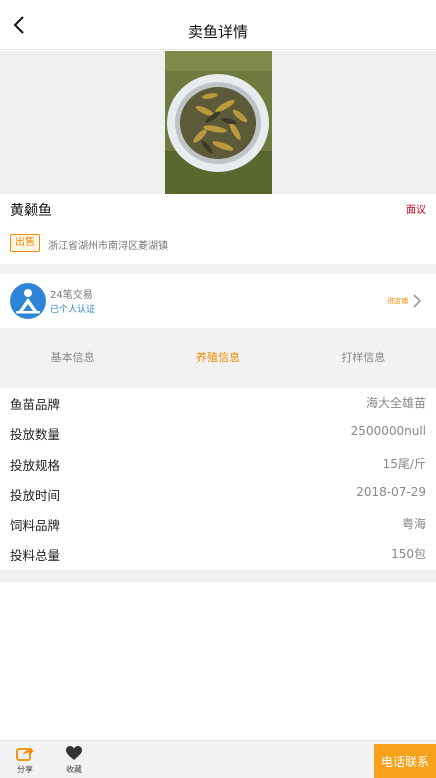 The width and height of the screenshot is (436, 778). I want to click on heart-icon, so click(74, 753).